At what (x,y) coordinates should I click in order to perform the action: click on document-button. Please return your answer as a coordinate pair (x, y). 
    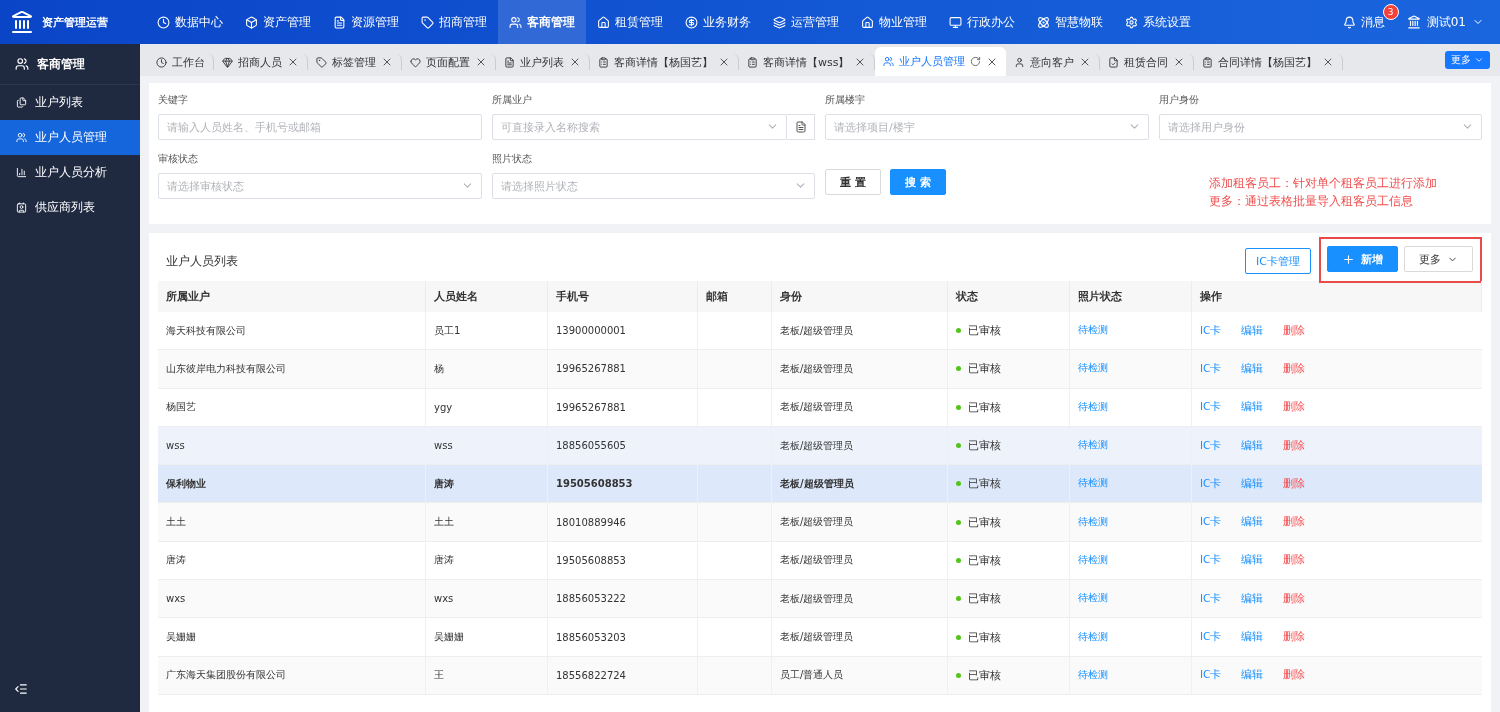
    Looking at the image, I should click on (801, 127).